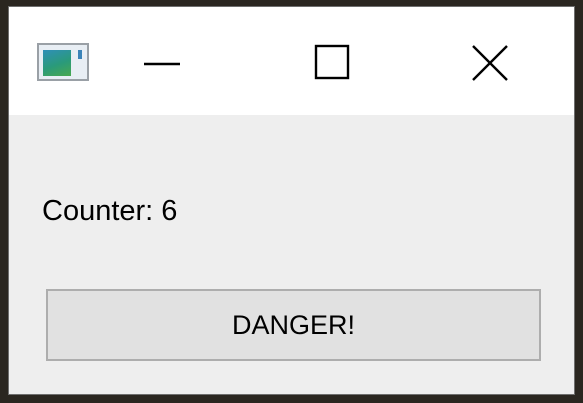 Image resolution: width=583 pixels, height=403 pixels. I want to click on close-icon, so click(490, 63).